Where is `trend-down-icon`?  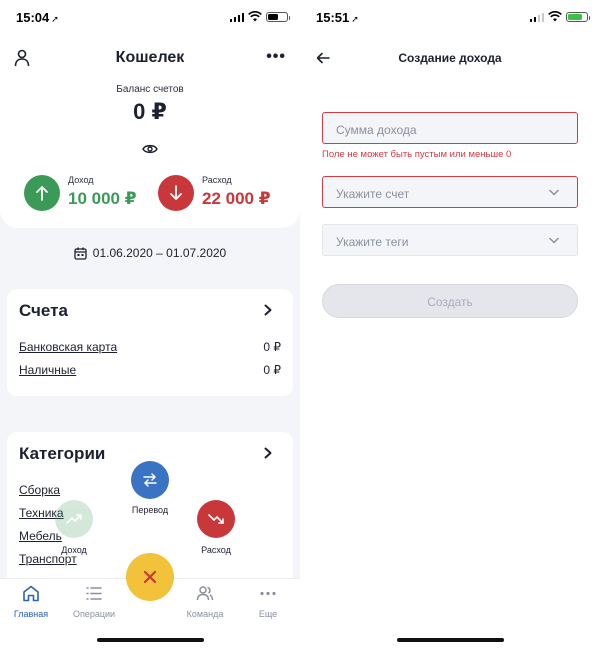 trend-down-icon is located at coordinates (216, 519).